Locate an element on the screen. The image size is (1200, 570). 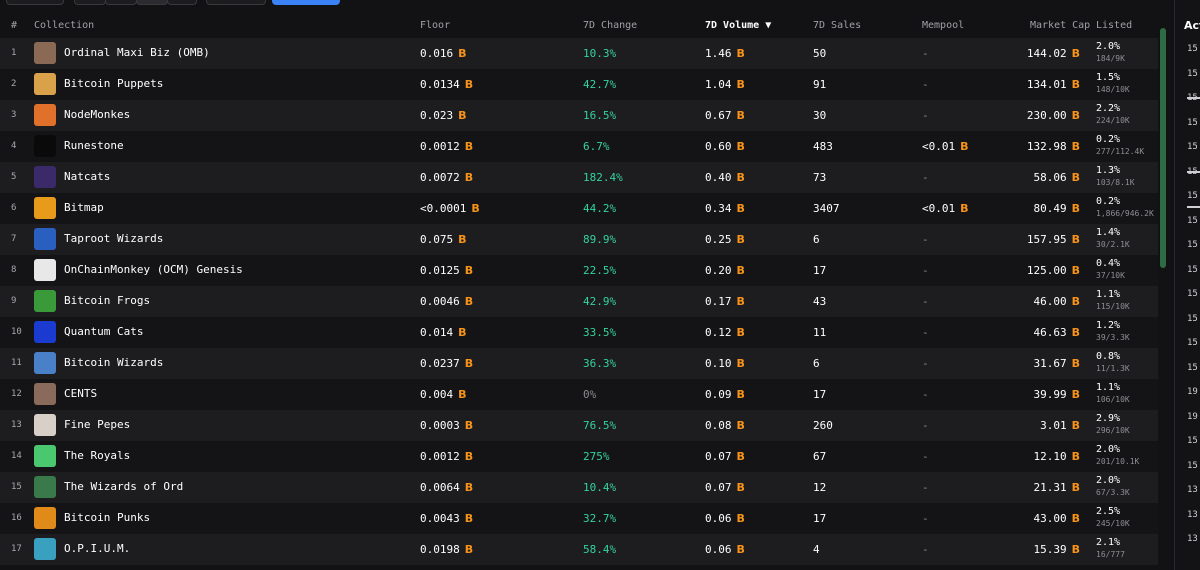
listed-ratio: 103/8.1K is located at coordinates (1115, 182).